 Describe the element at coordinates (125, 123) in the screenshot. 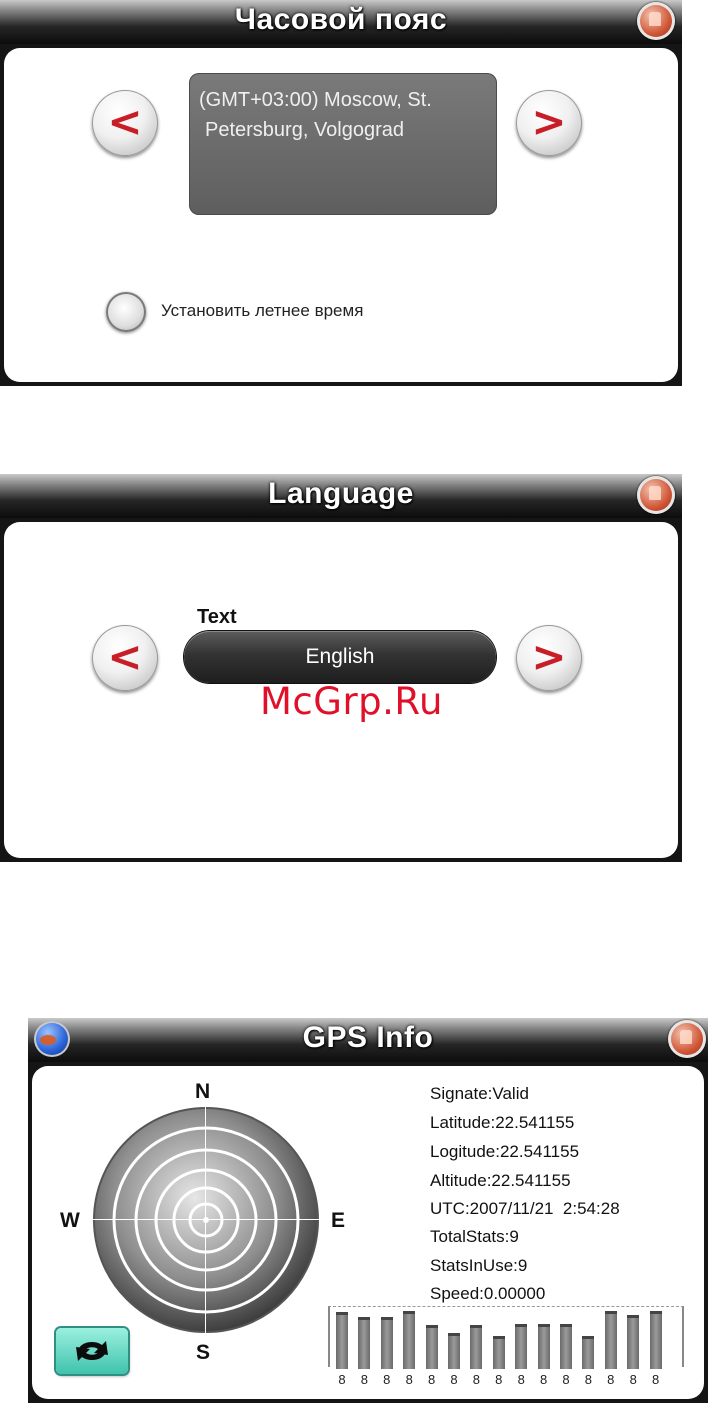

I see `timezone-prev-button: <` at that location.